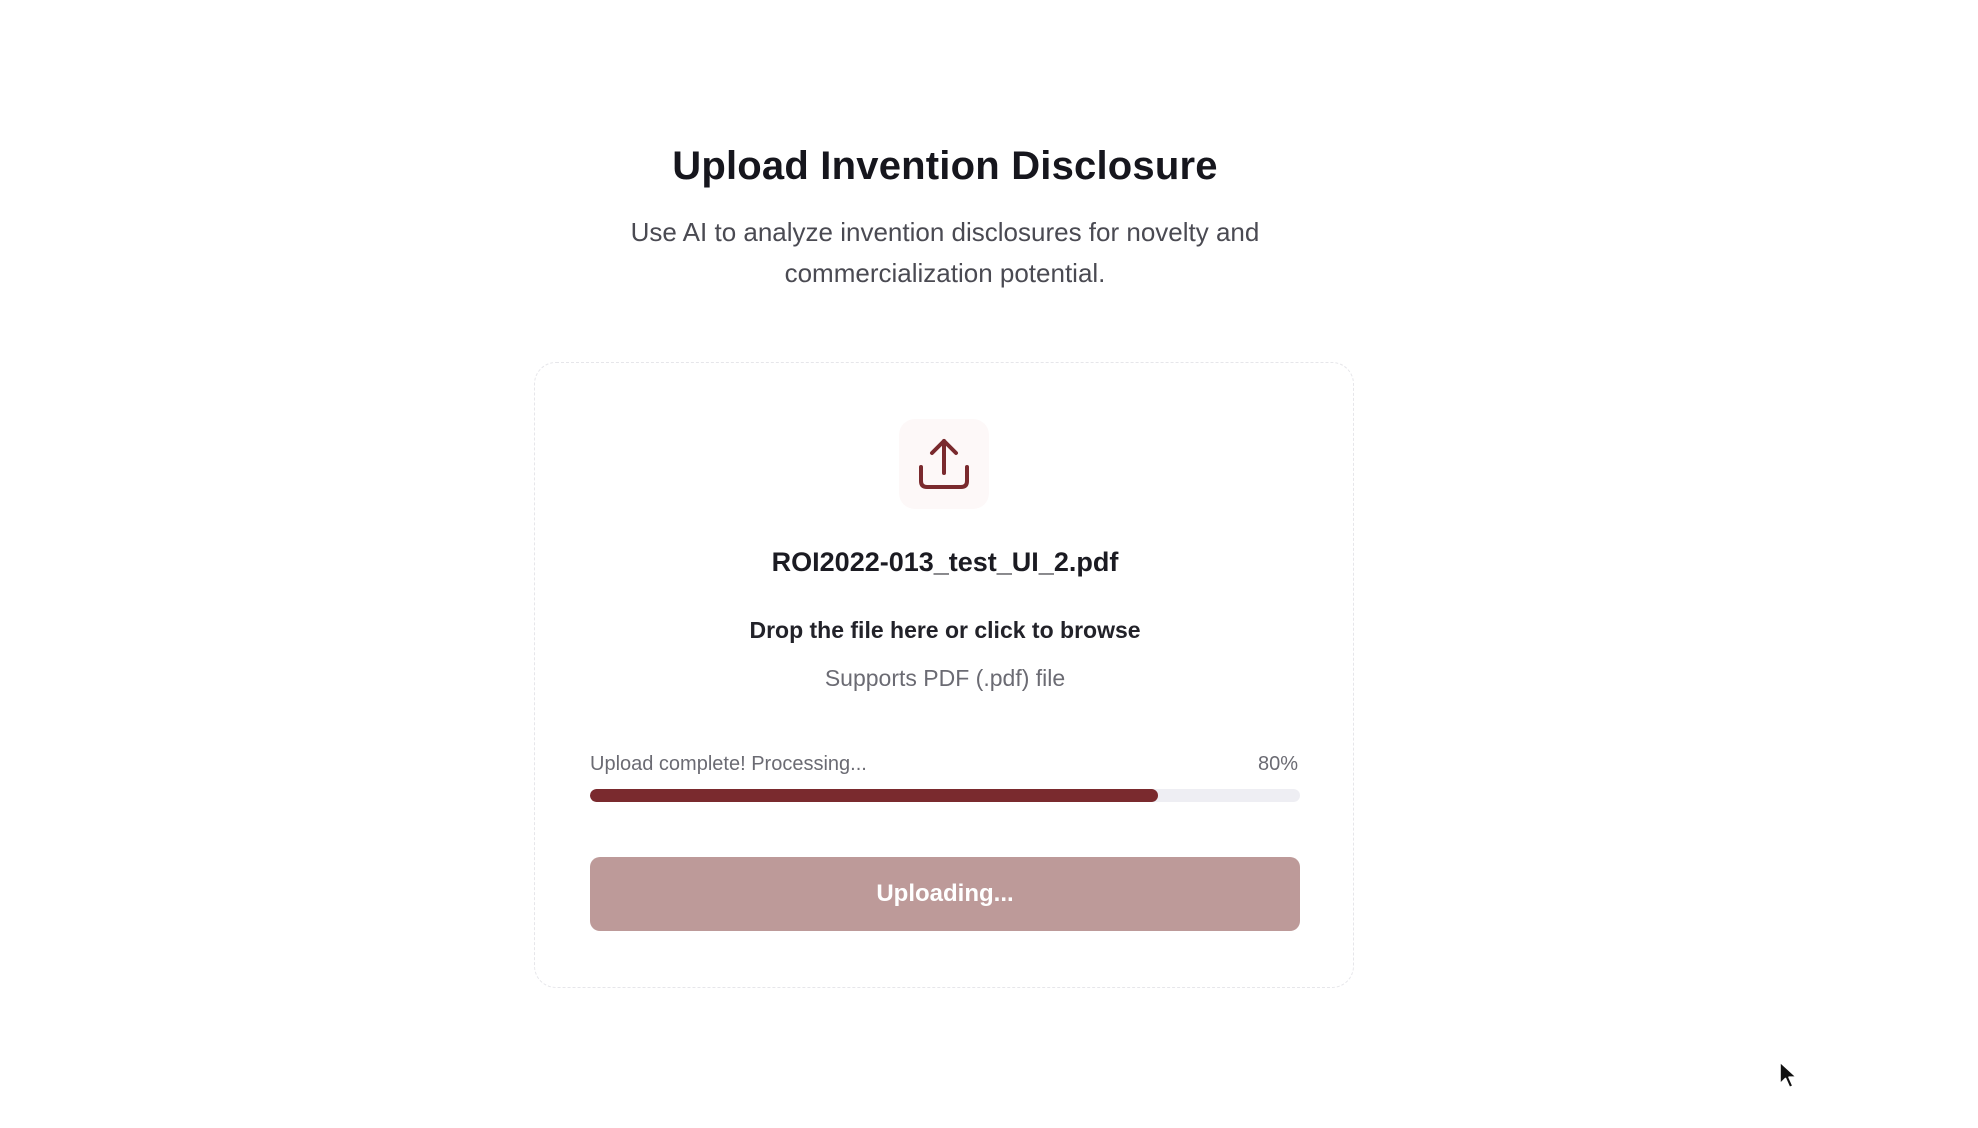 The width and height of the screenshot is (1978, 1128). Describe the element at coordinates (874, 795) in the screenshot. I see `progress-bar-fill` at that location.